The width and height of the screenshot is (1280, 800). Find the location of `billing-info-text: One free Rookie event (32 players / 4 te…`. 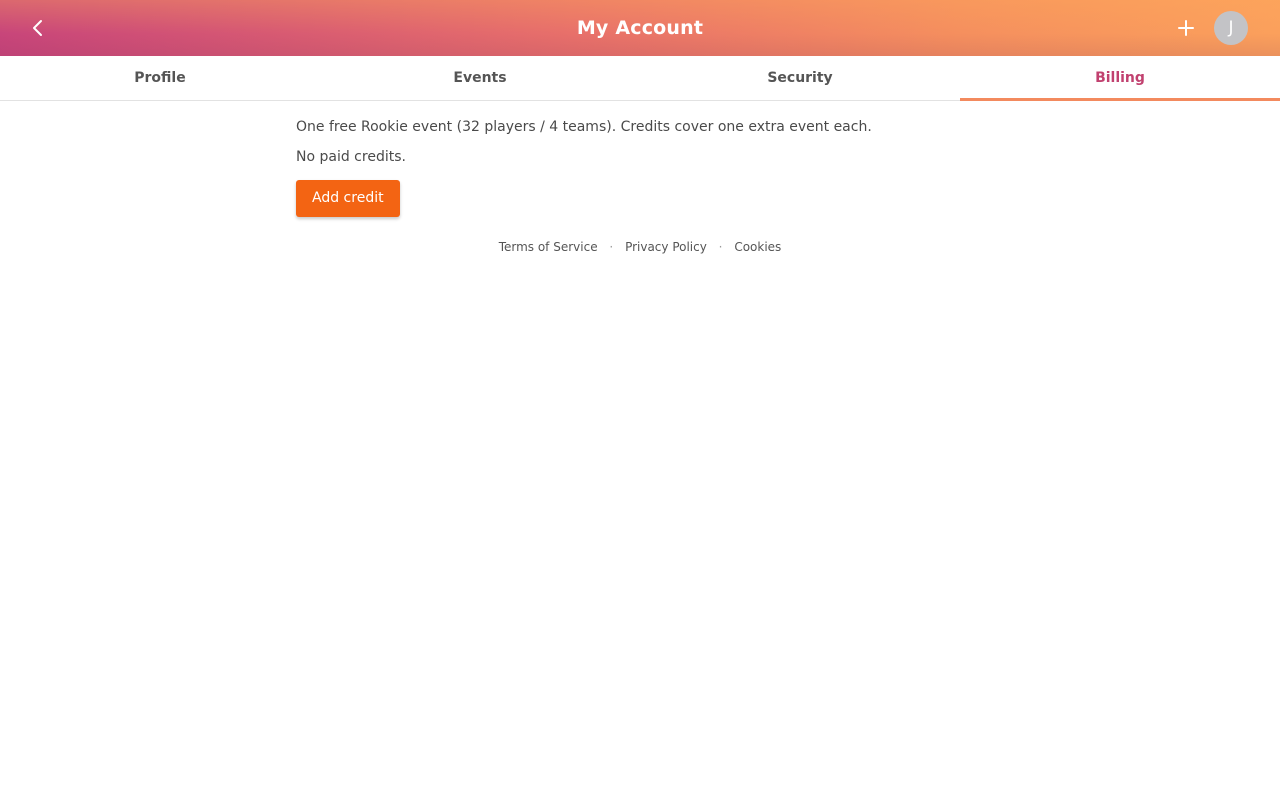

billing-info-text: One free Rookie event (32 players / 4 te… is located at coordinates (584, 127).